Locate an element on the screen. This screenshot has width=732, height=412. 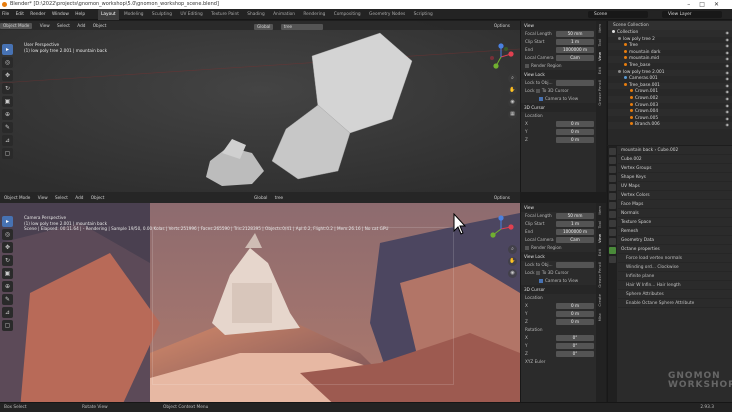
clip-start-field: 1 m is located at coordinates (575, 42).